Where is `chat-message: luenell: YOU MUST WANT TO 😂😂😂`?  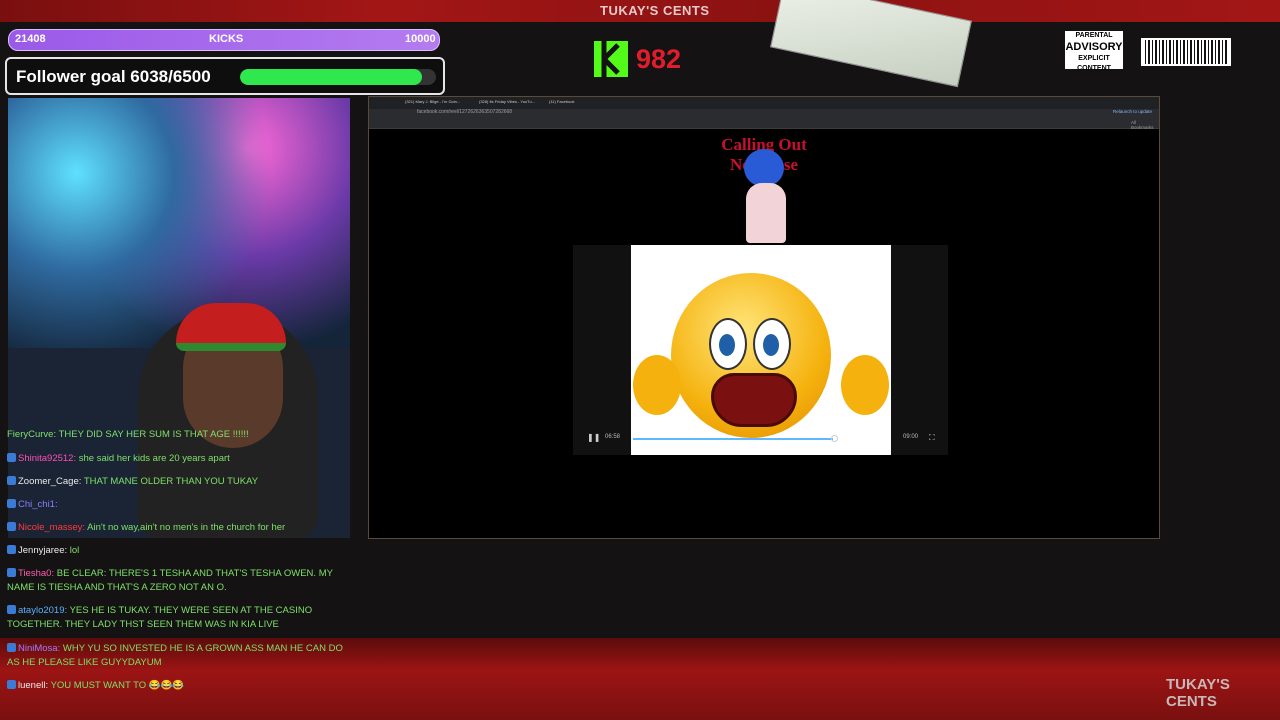 chat-message: luenell: YOU MUST WANT TO 😂😂😂 is located at coordinates (179, 686).